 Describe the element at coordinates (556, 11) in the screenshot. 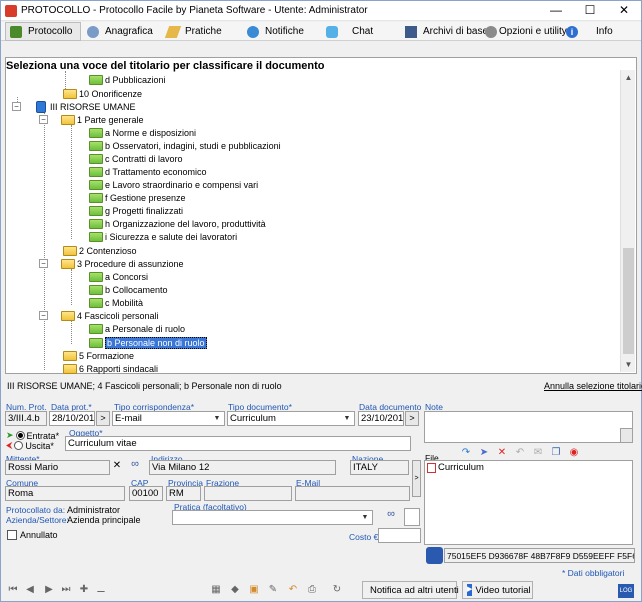

I see `minimize-button: —` at that location.